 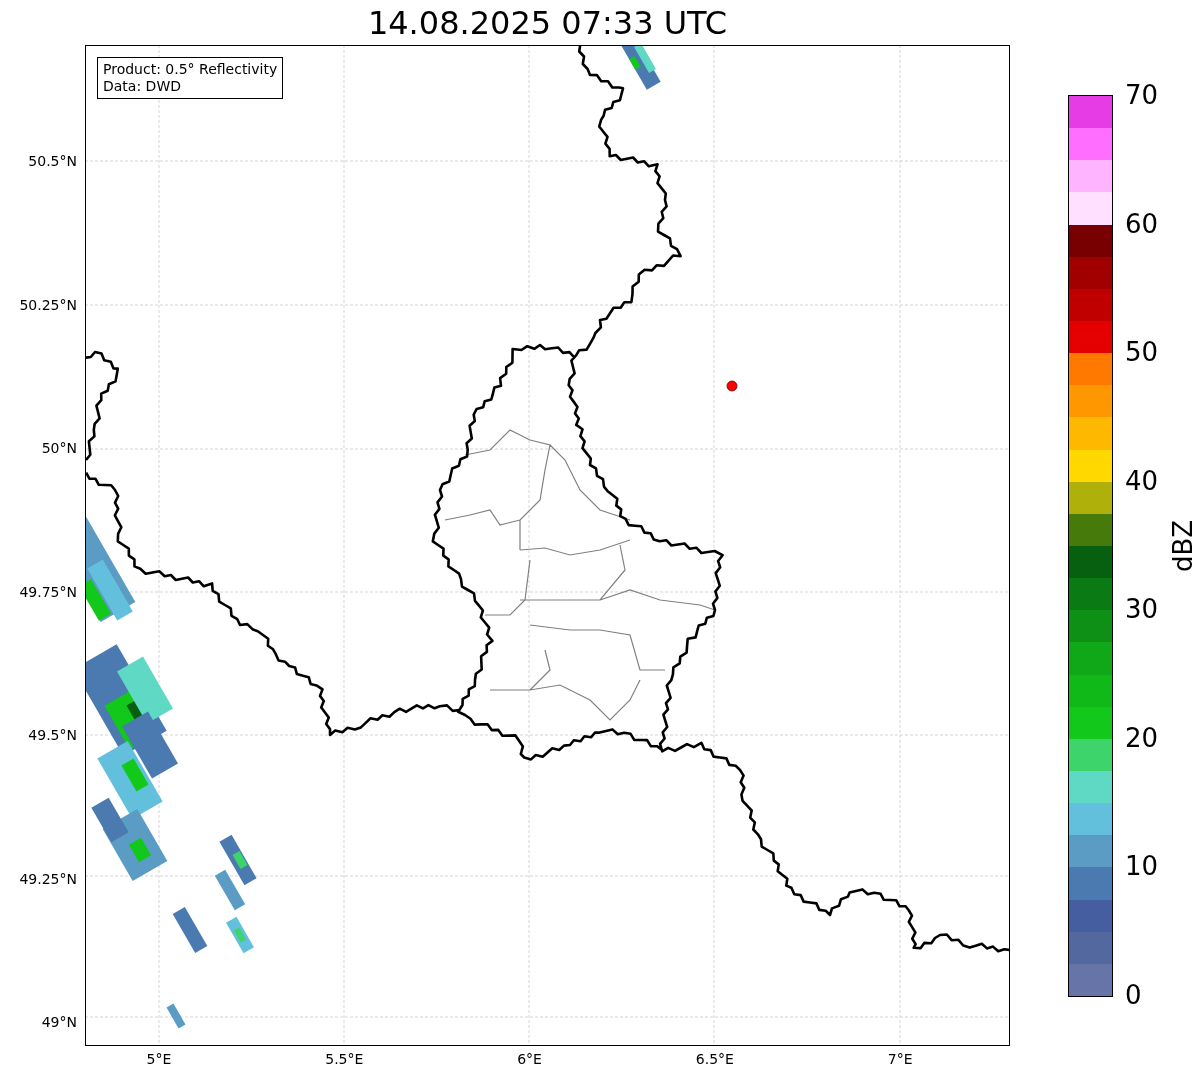 What do you see at coordinates (1142, 480) in the screenshot?
I see `colorbar-tick-label: 40` at bounding box center [1142, 480].